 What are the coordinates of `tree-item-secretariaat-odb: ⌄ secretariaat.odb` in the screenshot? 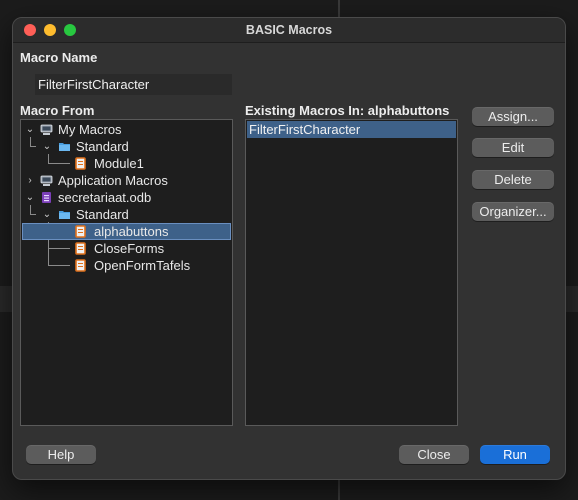 It's located at (126, 197).